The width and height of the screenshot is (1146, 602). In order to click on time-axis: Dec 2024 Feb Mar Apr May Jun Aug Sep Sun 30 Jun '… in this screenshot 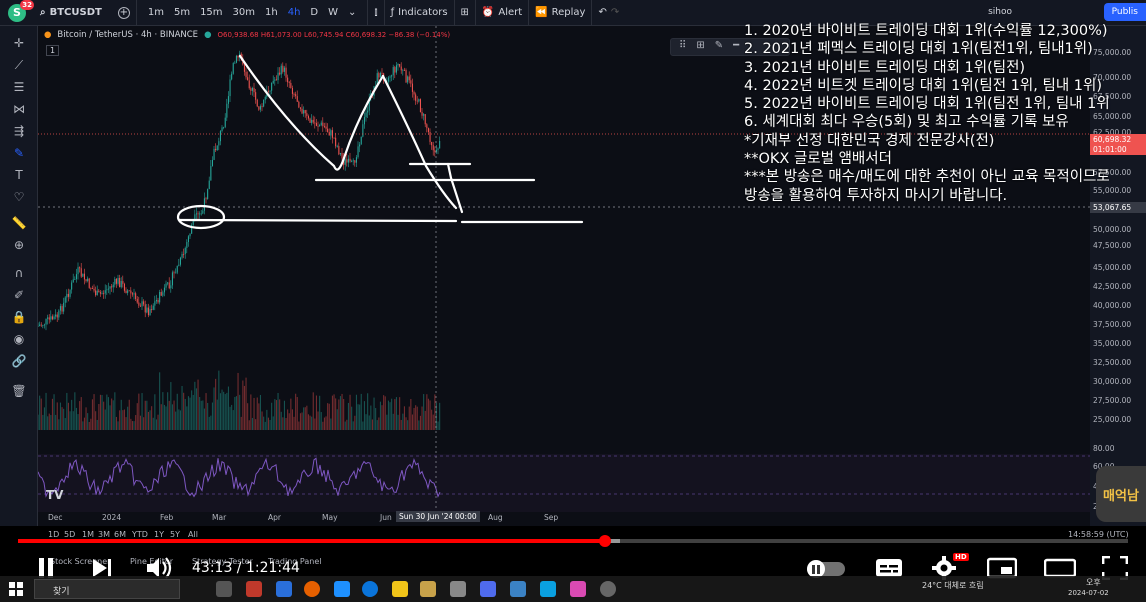, I will do `click(564, 518)`.